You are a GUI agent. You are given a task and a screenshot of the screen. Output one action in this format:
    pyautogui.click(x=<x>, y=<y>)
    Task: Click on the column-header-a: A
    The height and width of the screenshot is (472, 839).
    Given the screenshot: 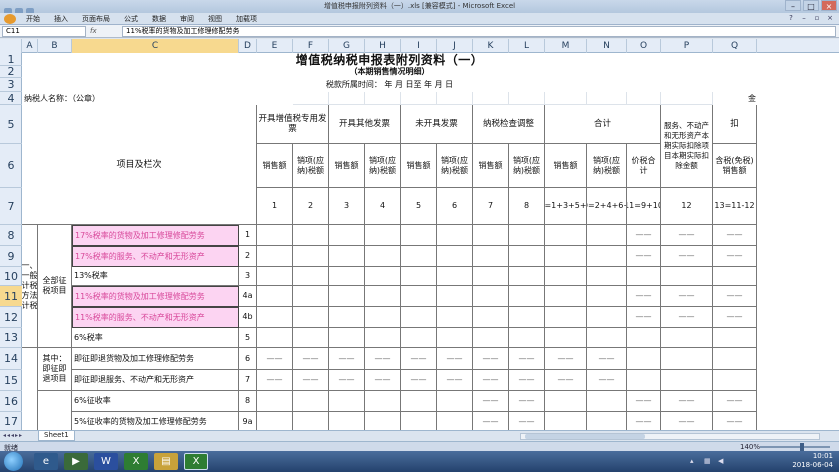 What is the action you would take?
    pyautogui.click(x=30, y=46)
    